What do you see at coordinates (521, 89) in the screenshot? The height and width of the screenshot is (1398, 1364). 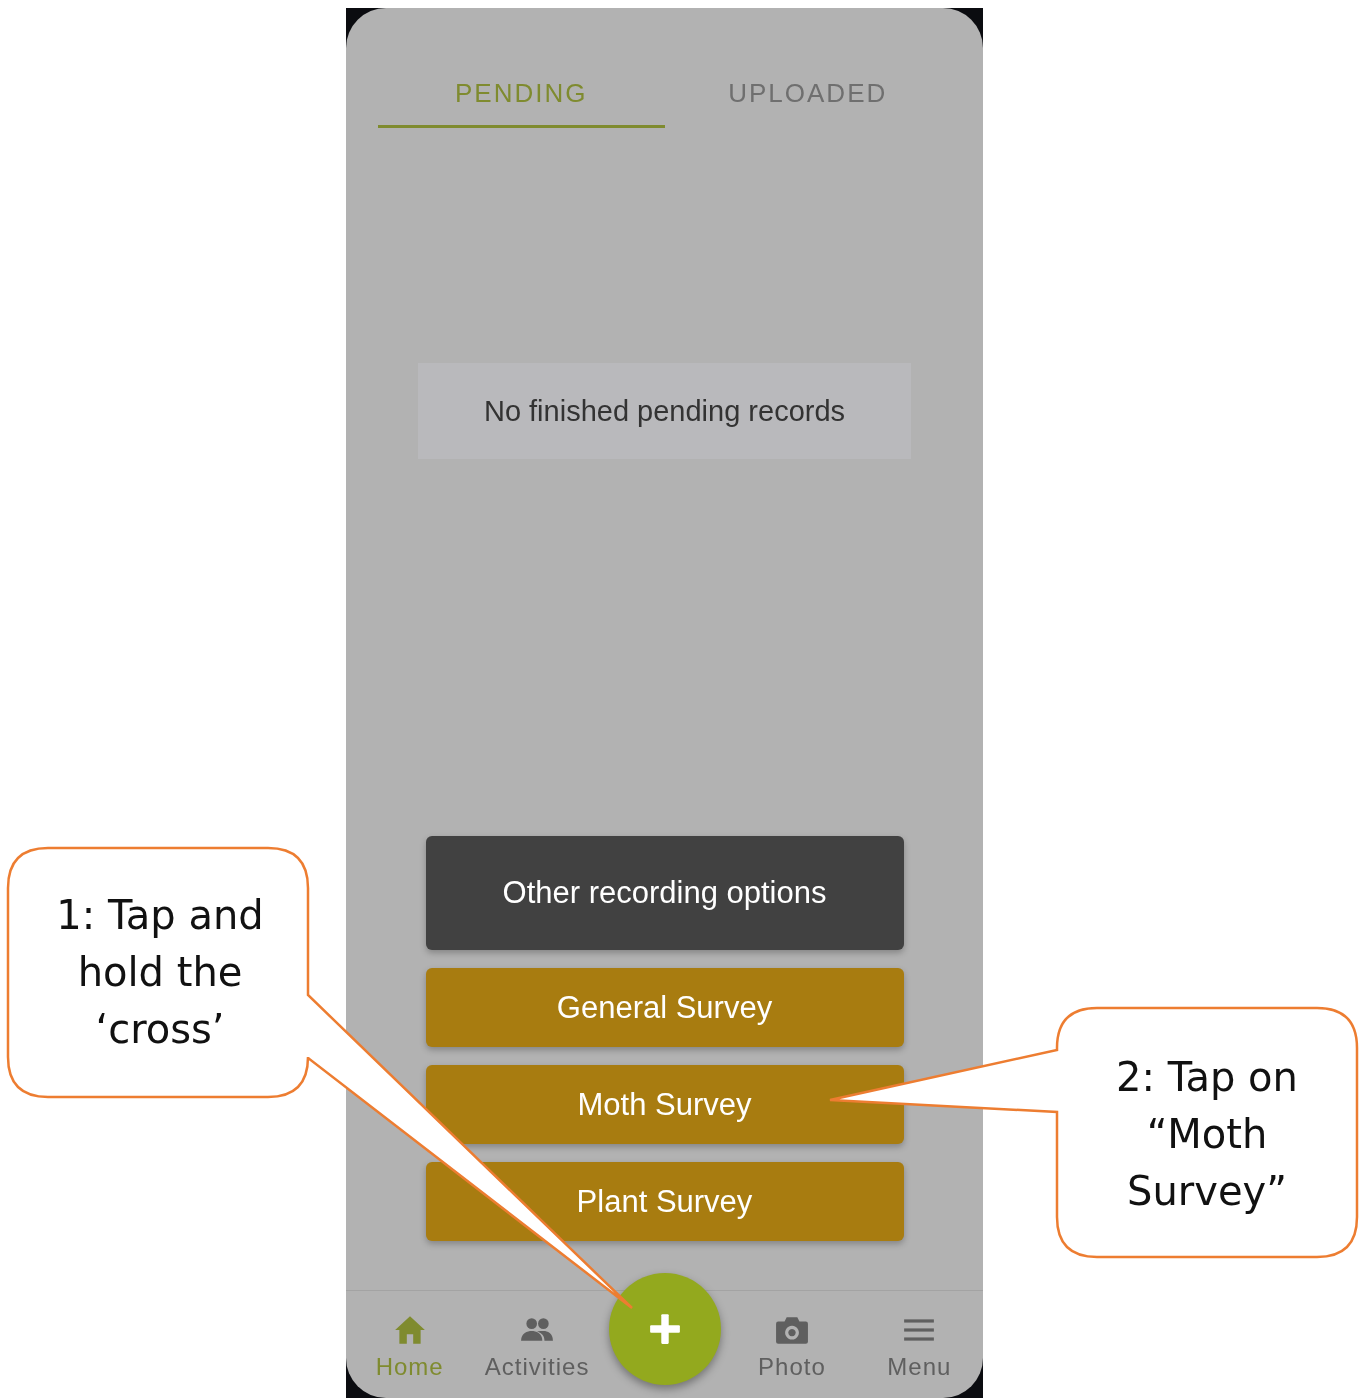 I see `tab: PENDING` at bounding box center [521, 89].